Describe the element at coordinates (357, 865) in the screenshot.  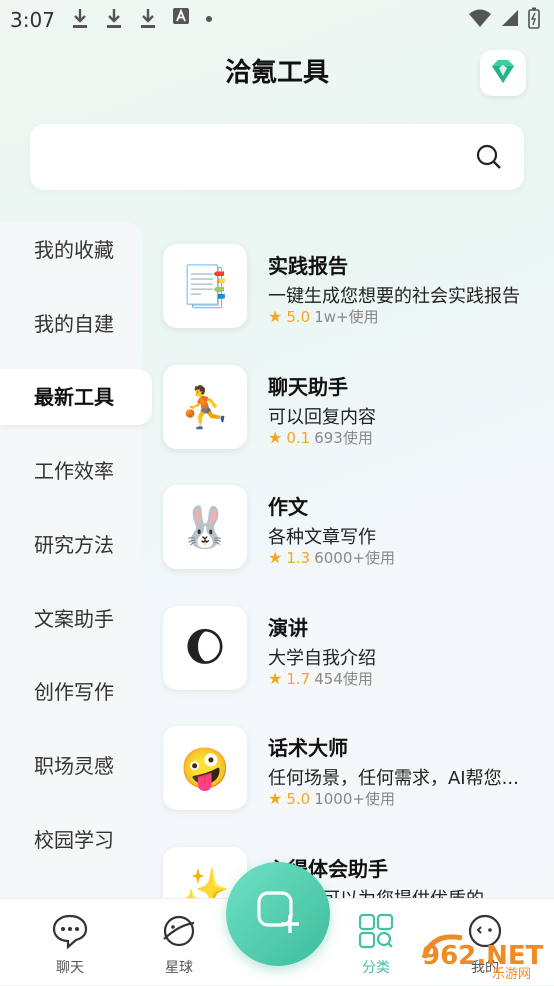
I see `tool-card: ✨ 心得体会助手 该工具可以为您提供优质的` at that location.